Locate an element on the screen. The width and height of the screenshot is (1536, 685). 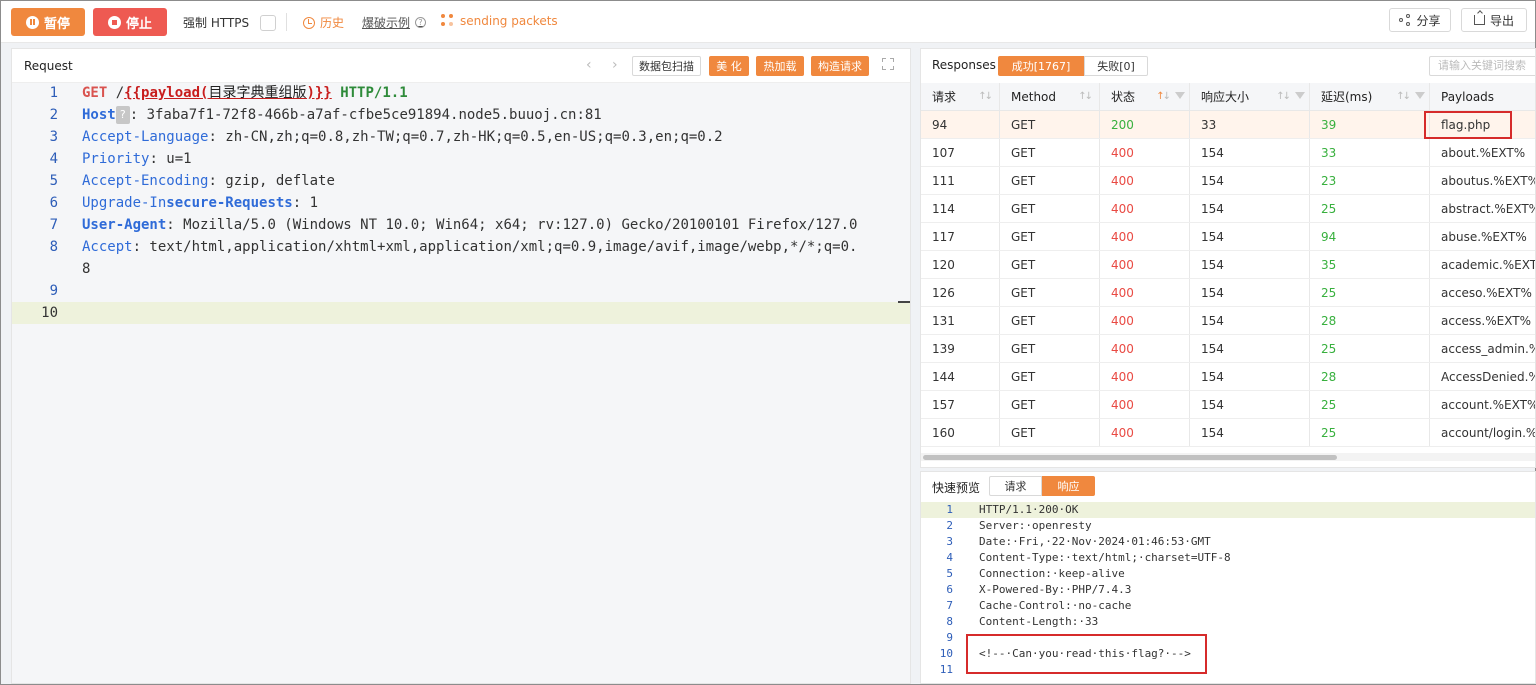
responses-title: Responses is located at coordinates (964, 65).